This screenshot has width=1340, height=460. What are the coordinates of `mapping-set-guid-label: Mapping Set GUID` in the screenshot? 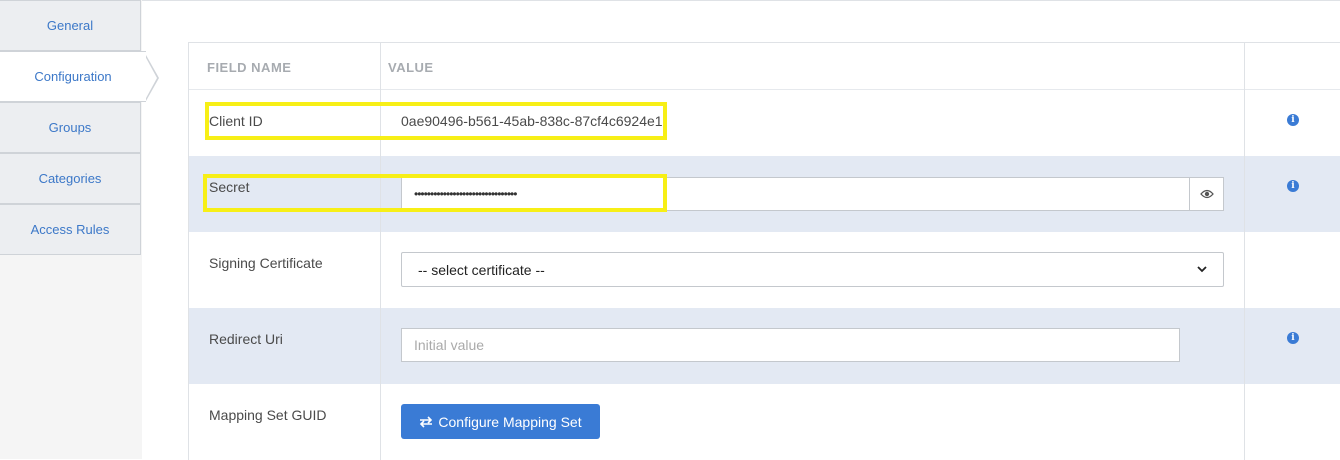 It's located at (268, 415).